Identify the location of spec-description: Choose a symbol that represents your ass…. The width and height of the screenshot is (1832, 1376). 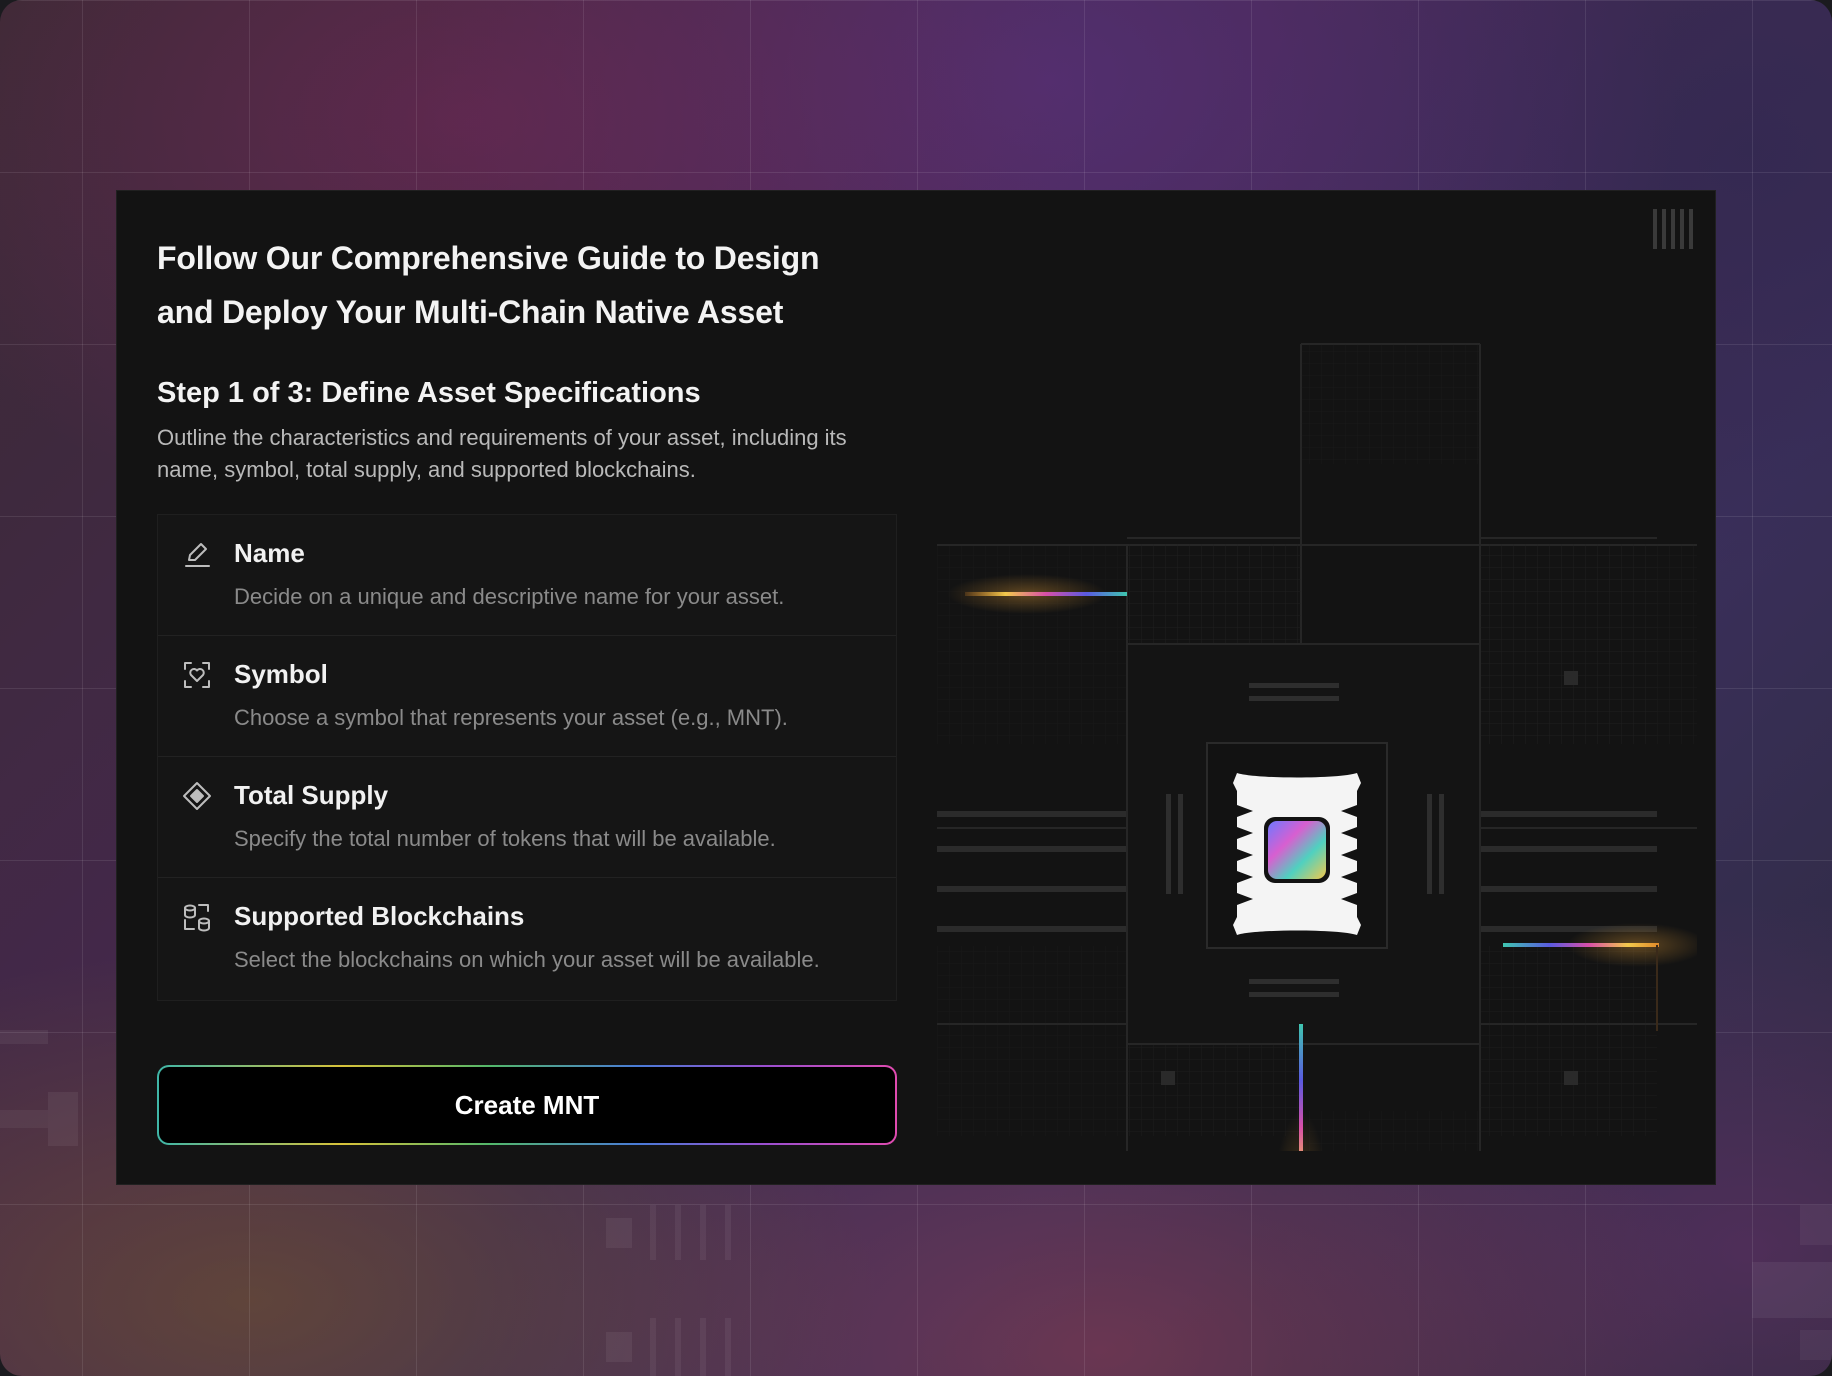
(511, 717).